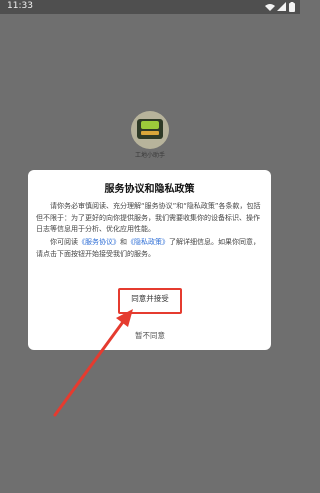 The height and width of the screenshot is (493, 320). Describe the element at coordinates (64, 242) in the screenshot. I see `paragraph-2-text-a: 你可阅读` at that location.